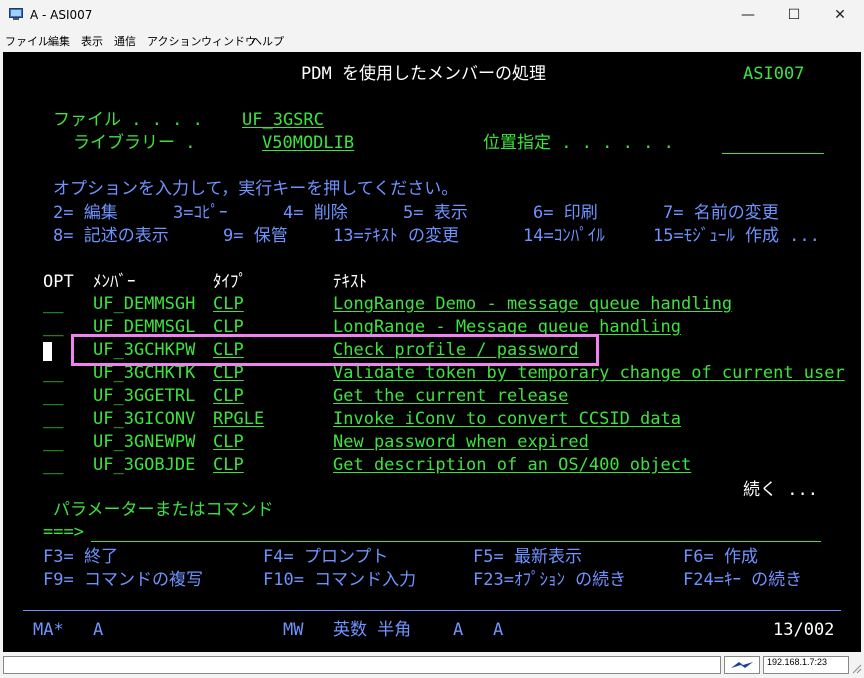 The height and width of the screenshot is (678, 864). I want to click on connection-icon, so click(742, 665).